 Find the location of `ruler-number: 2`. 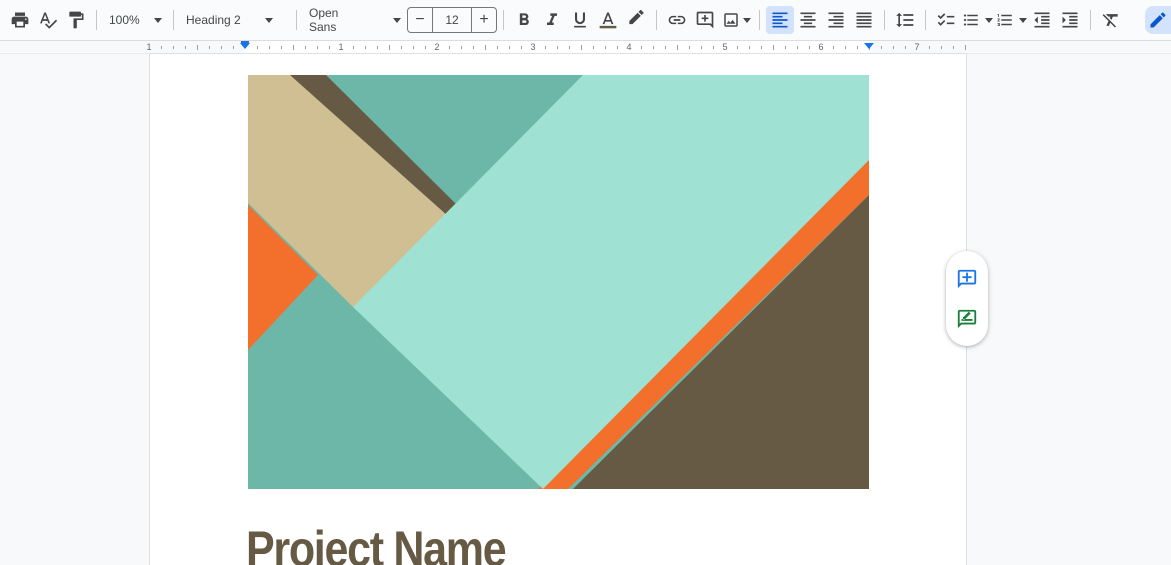

ruler-number: 2 is located at coordinates (437, 47).